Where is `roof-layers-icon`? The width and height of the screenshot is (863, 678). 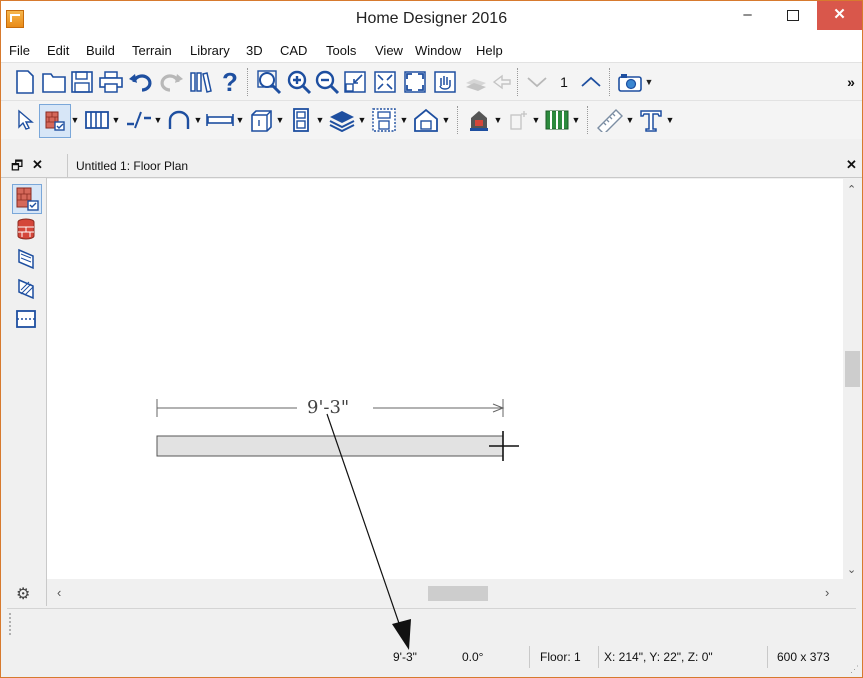 roof-layers-icon is located at coordinates (342, 120).